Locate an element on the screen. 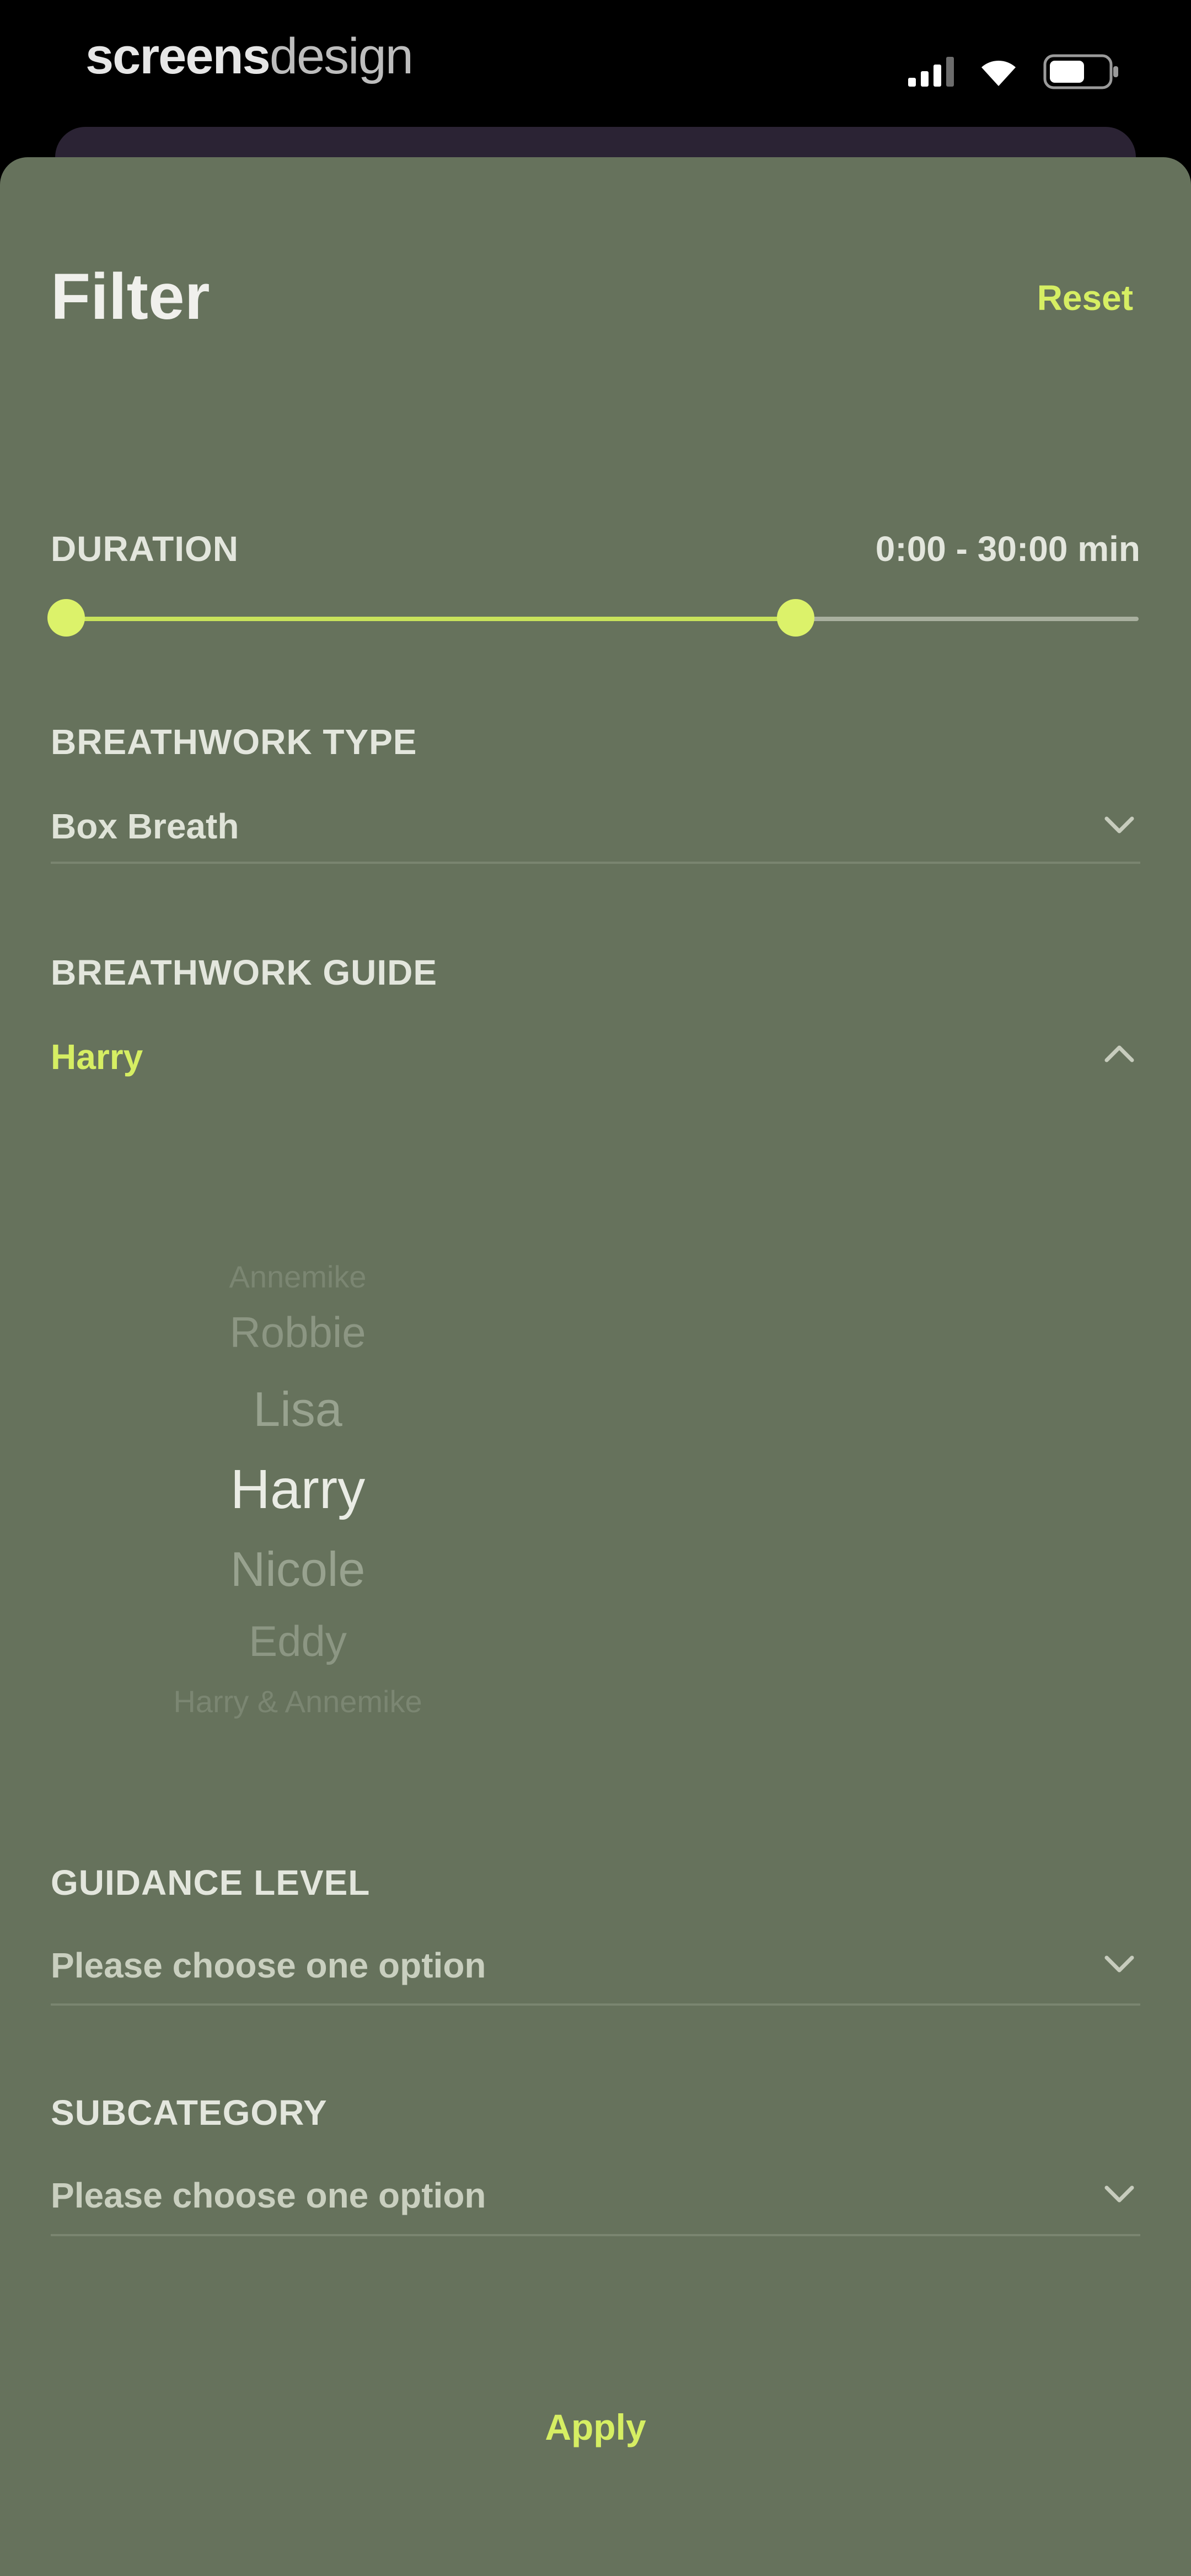  picker-option: Eddy is located at coordinates (298, 1641).